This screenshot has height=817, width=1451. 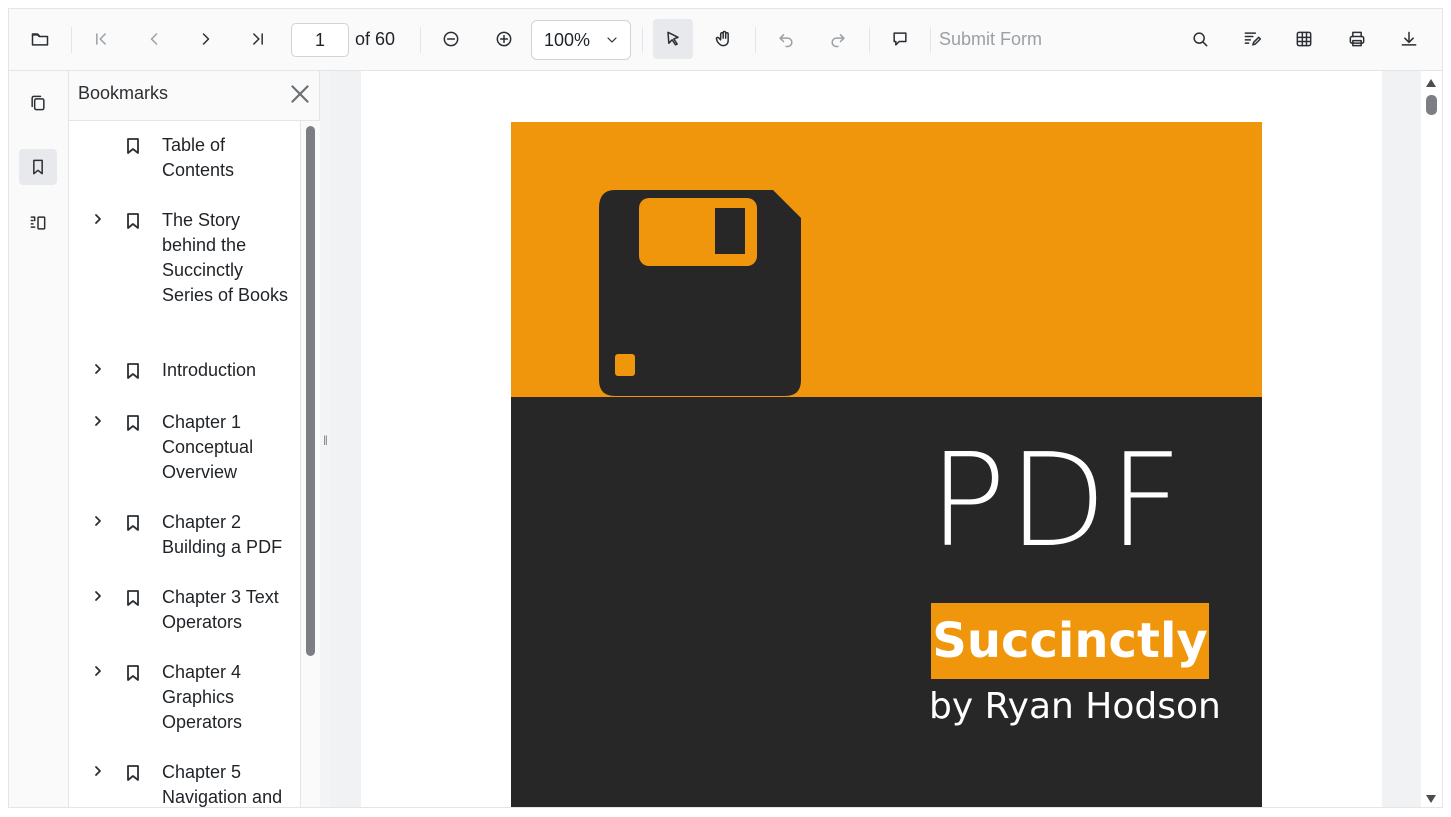 I want to click on edit-annotation-icon, so click(x=1253, y=39).